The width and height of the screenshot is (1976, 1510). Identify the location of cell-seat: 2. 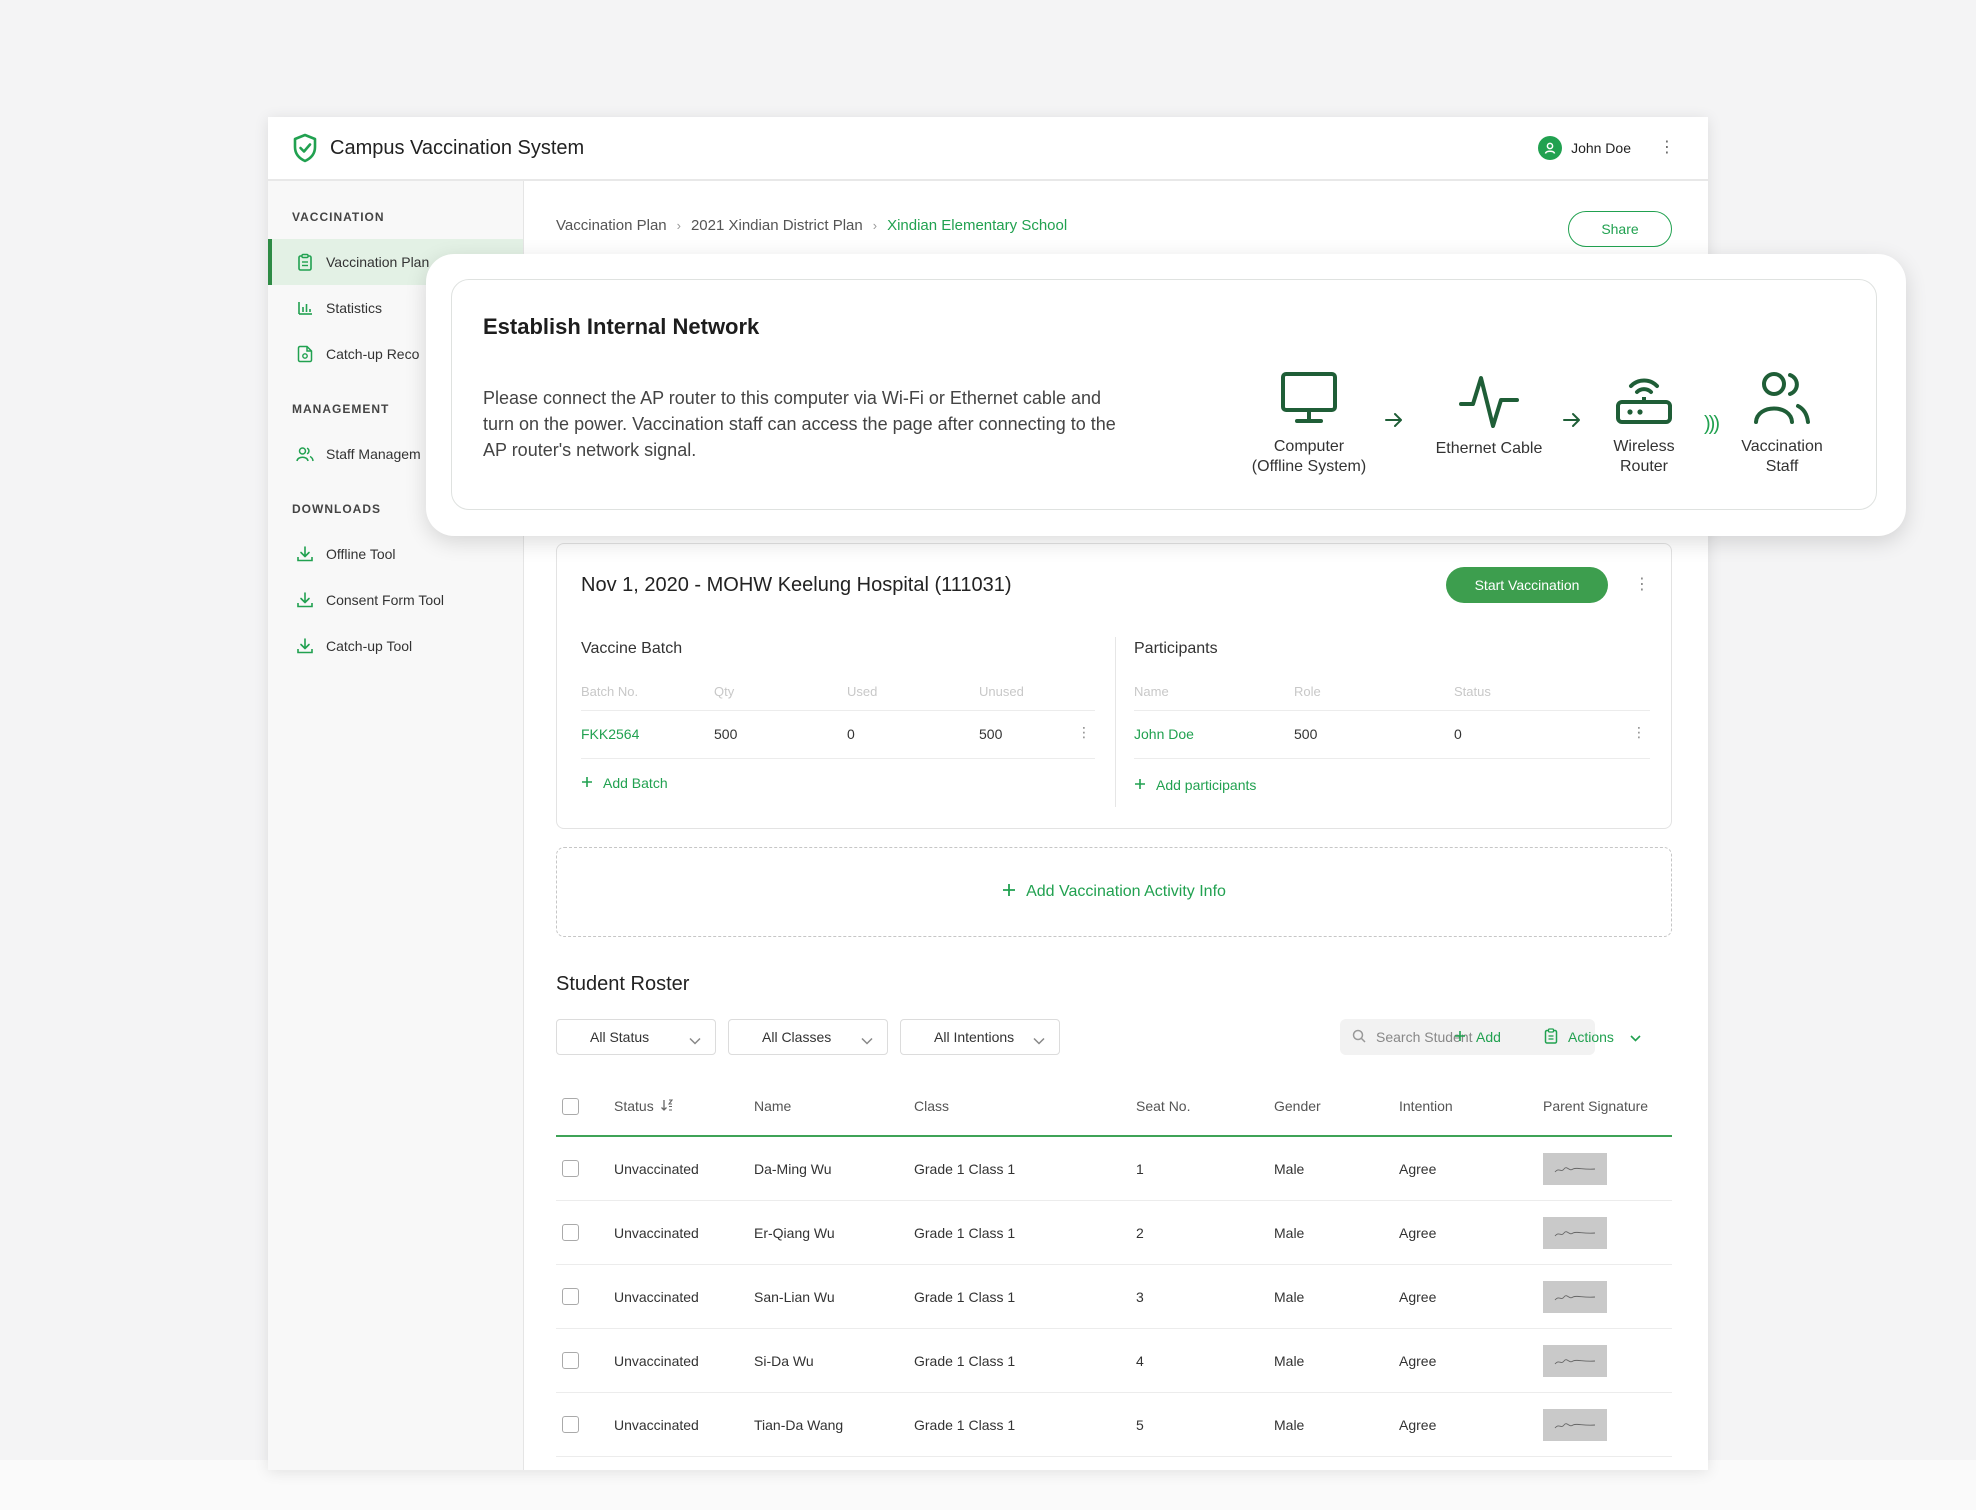
(1140, 1232).